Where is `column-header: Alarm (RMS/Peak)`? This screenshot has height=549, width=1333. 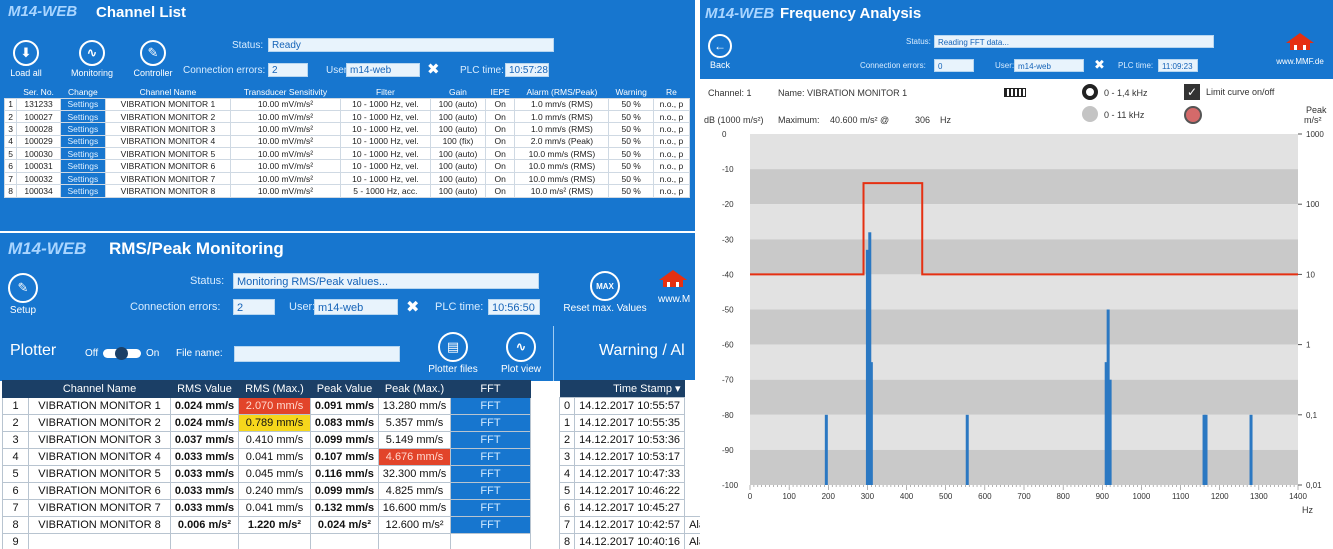
column-header: Alarm (RMS/Peak) is located at coordinates (561, 92).